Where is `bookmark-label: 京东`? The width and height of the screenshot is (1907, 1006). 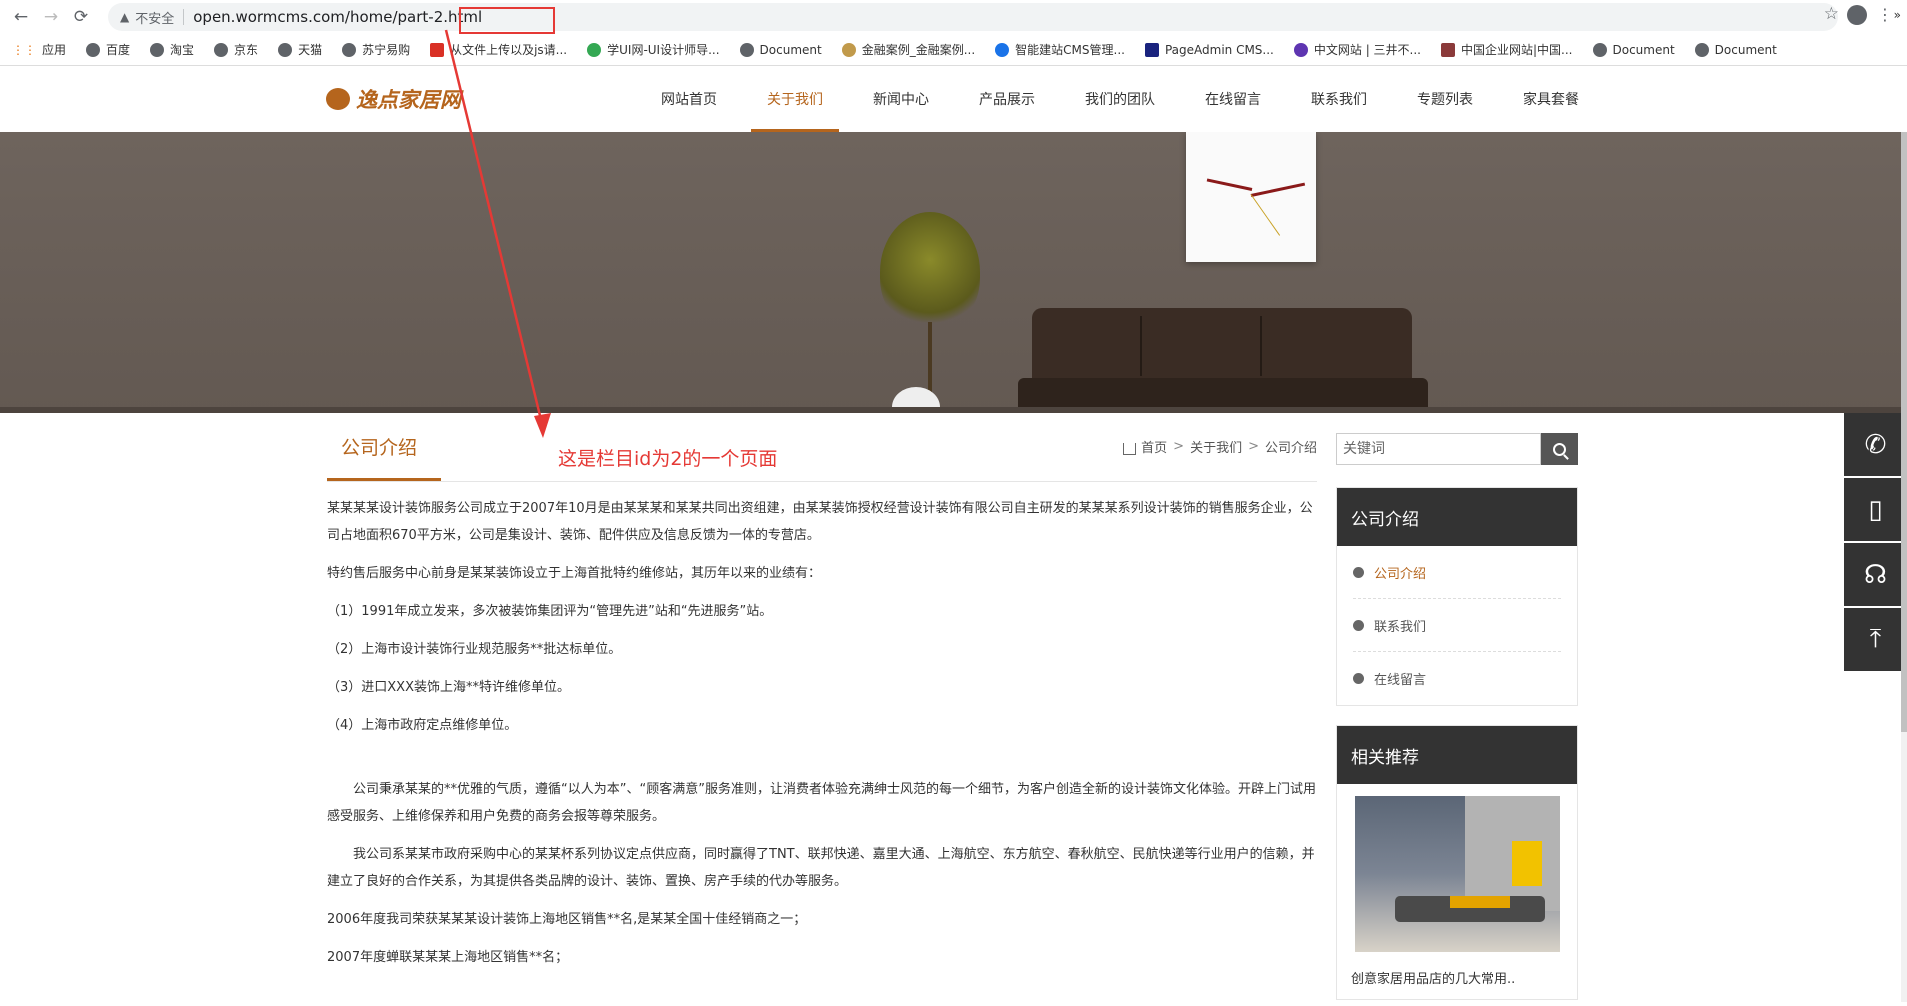 bookmark-label: 京东 is located at coordinates (246, 50).